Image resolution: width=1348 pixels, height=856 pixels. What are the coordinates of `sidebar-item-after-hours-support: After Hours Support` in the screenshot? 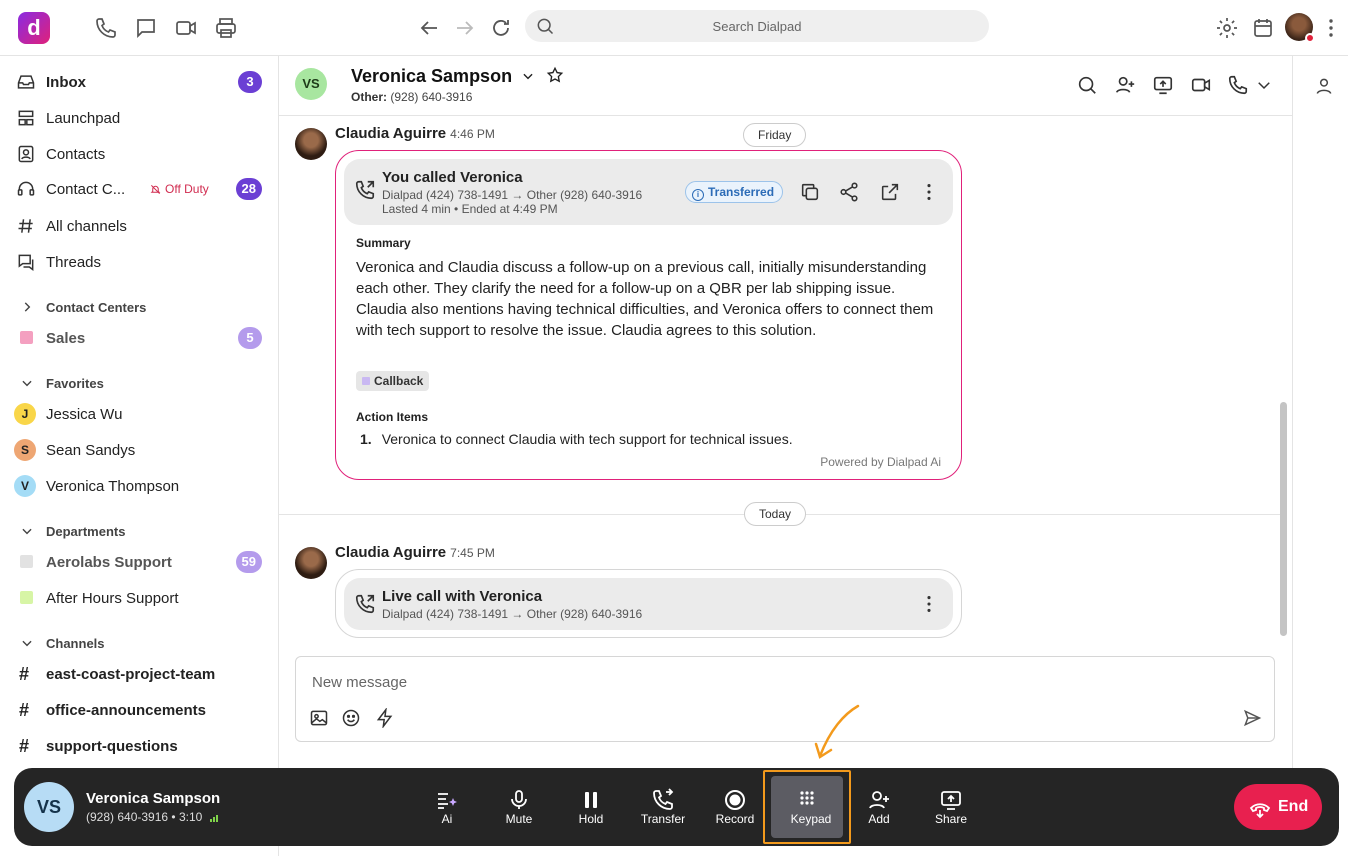 It's located at (139, 598).